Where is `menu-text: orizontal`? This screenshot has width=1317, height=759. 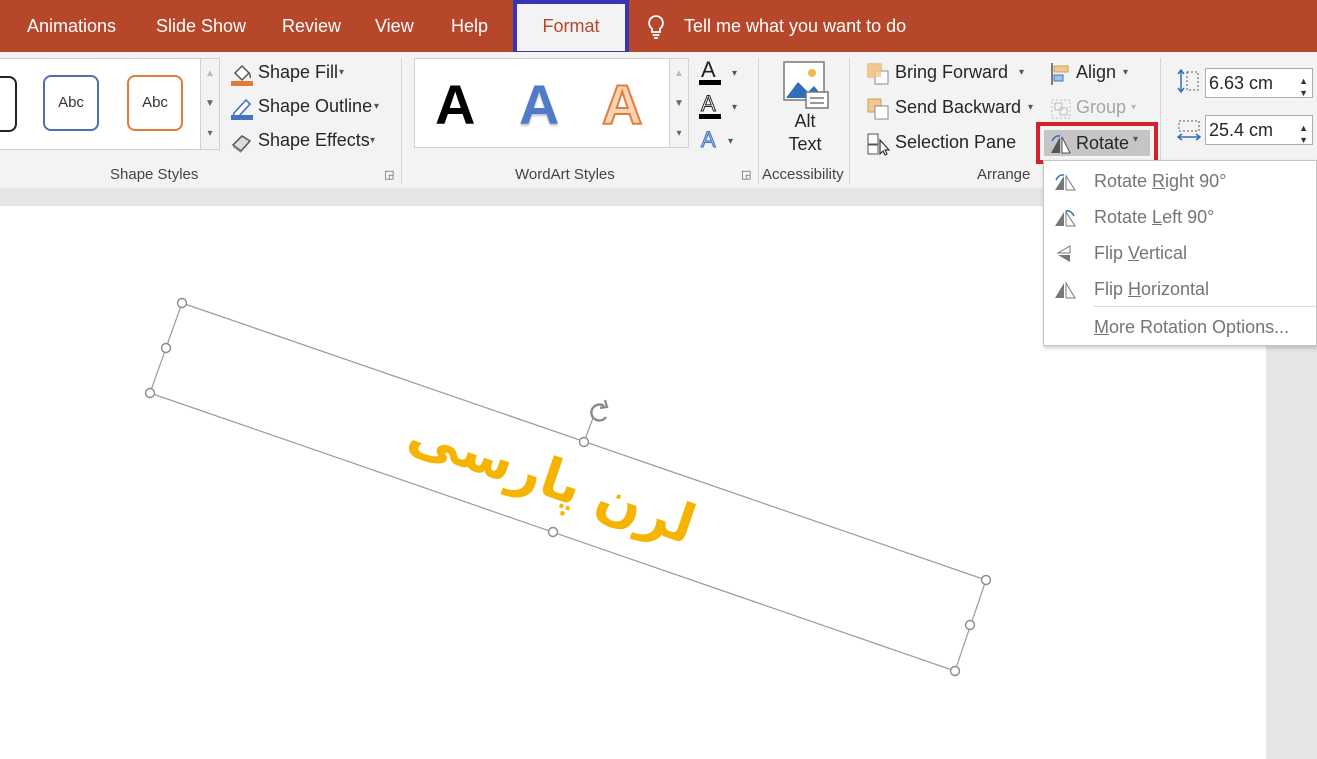 menu-text: orizontal is located at coordinates (1175, 289).